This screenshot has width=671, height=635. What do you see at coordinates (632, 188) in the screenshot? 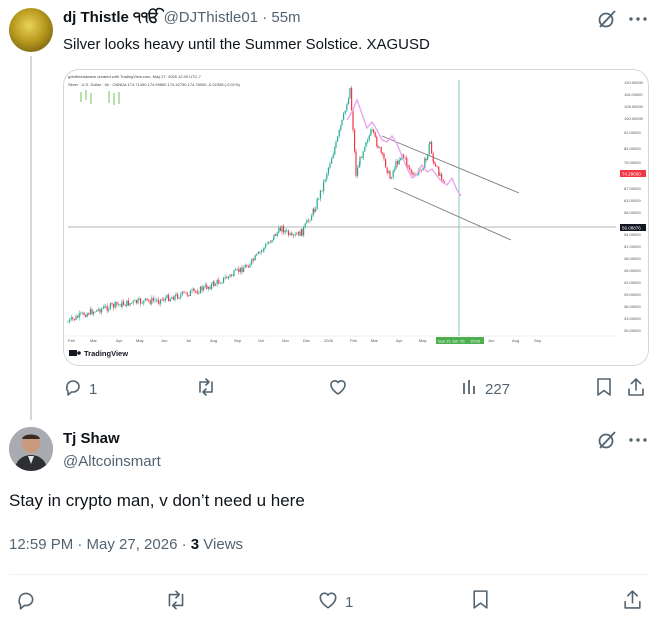
I see `y-tick: 67.00000` at bounding box center [632, 188].